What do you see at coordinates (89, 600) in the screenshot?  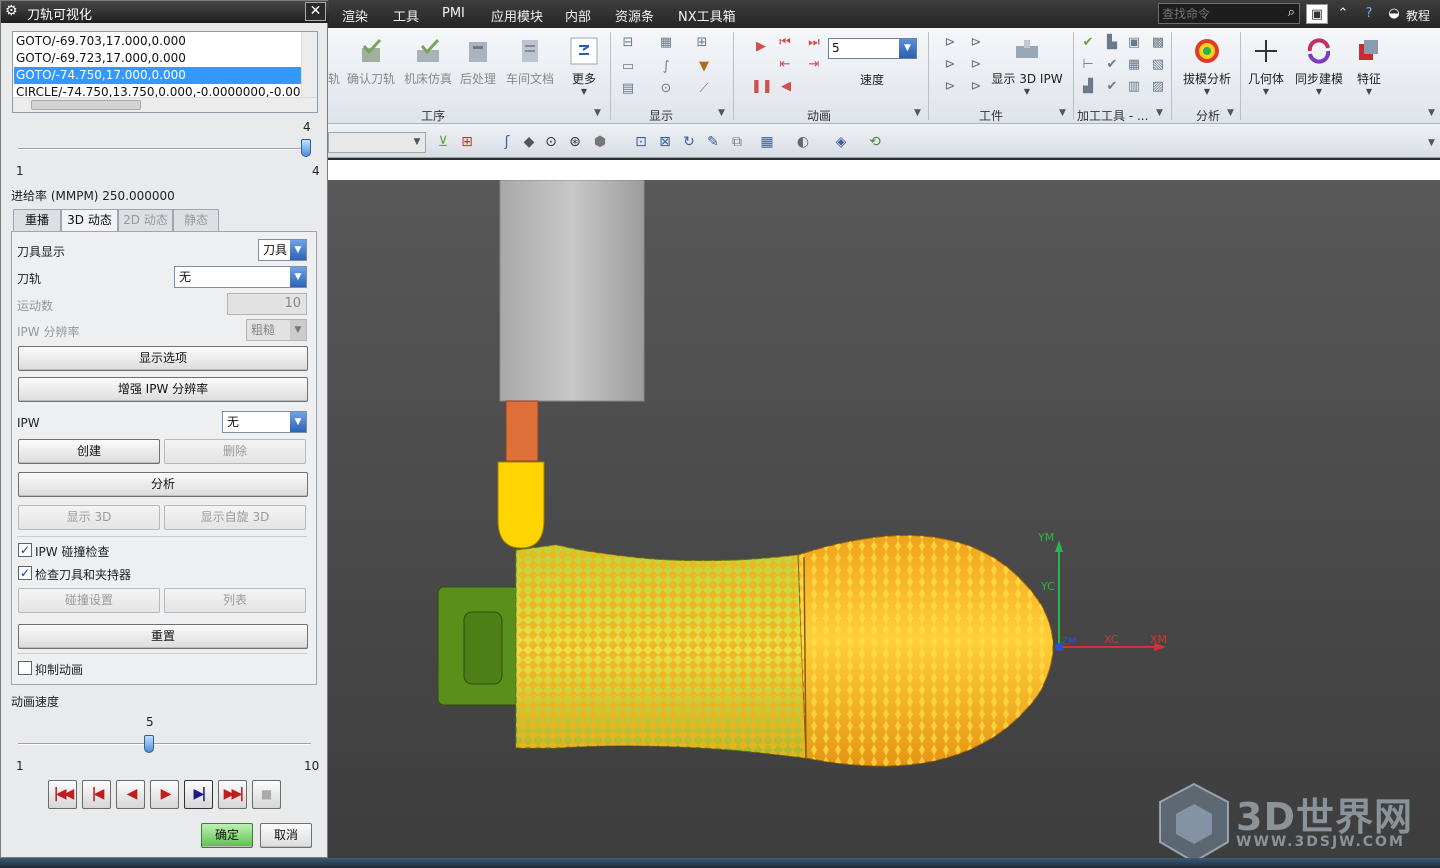 I see `collision-settings-button: 碰撞设置` at bounding box center [89, 600].